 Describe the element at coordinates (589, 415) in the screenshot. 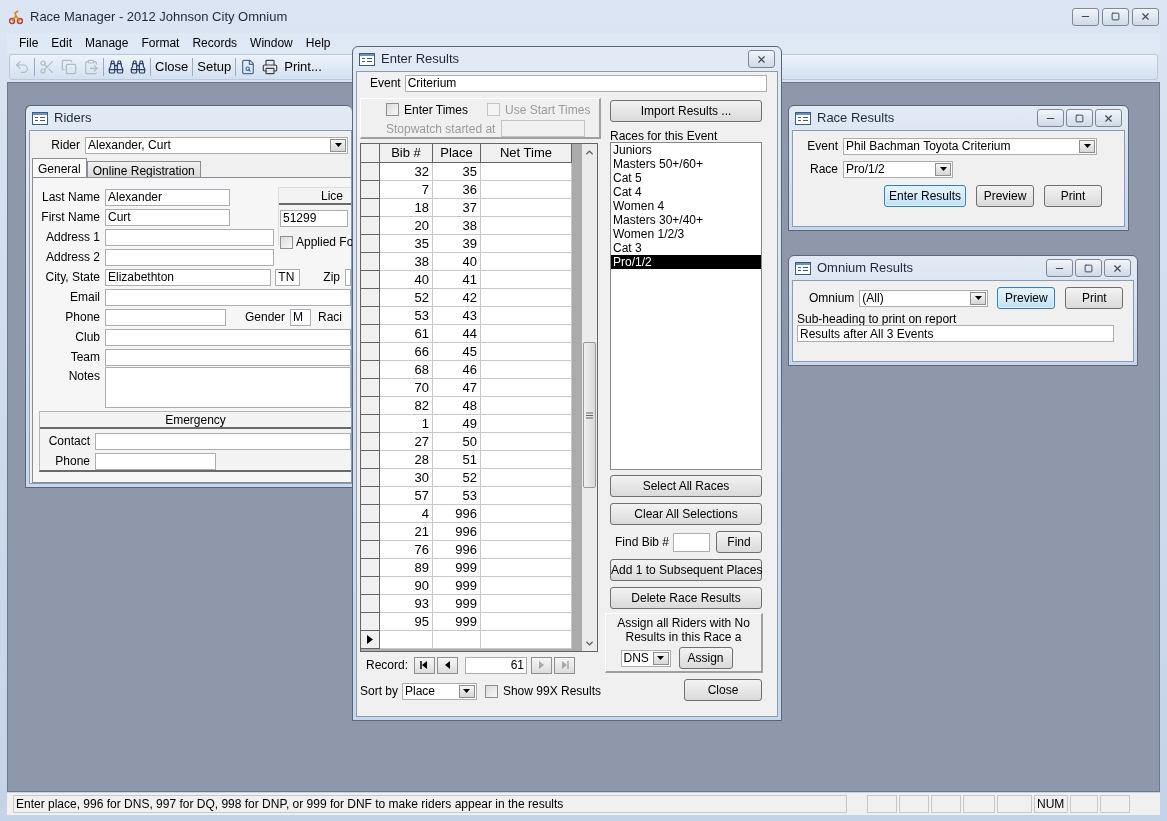

I see `scrollbar-thumb` at that location.